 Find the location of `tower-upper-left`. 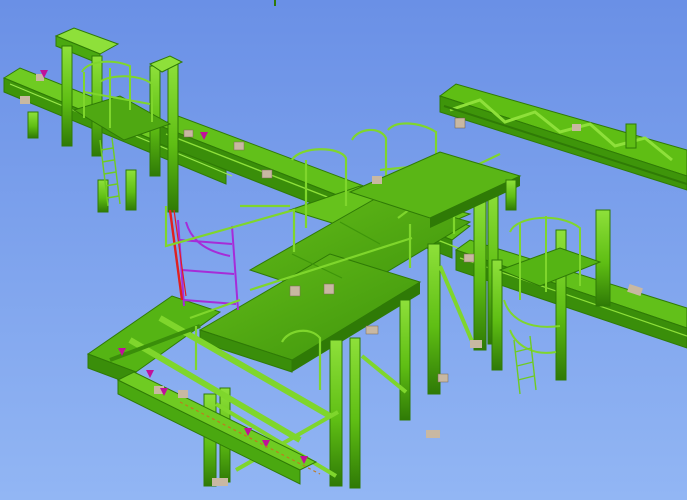

tower-upper-left is located at coordinates (102, 120).